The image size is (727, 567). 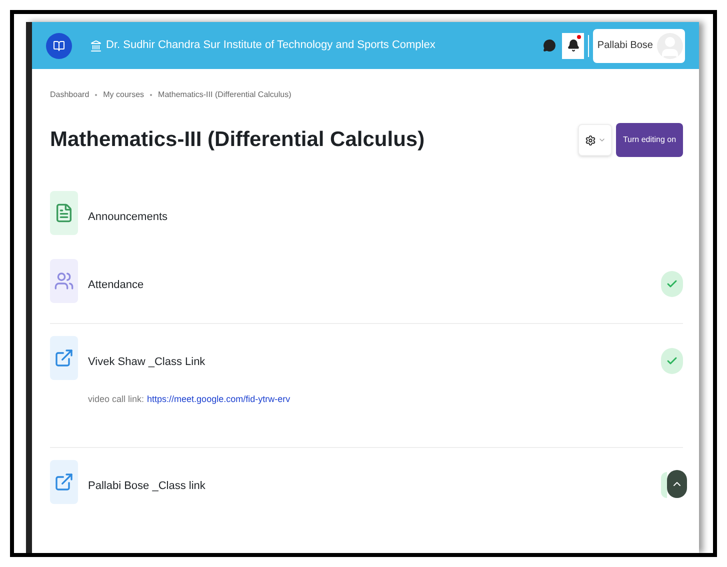 I want to click on activity-link: Pallabi Bose _Class link, so click(x=147, y=486).